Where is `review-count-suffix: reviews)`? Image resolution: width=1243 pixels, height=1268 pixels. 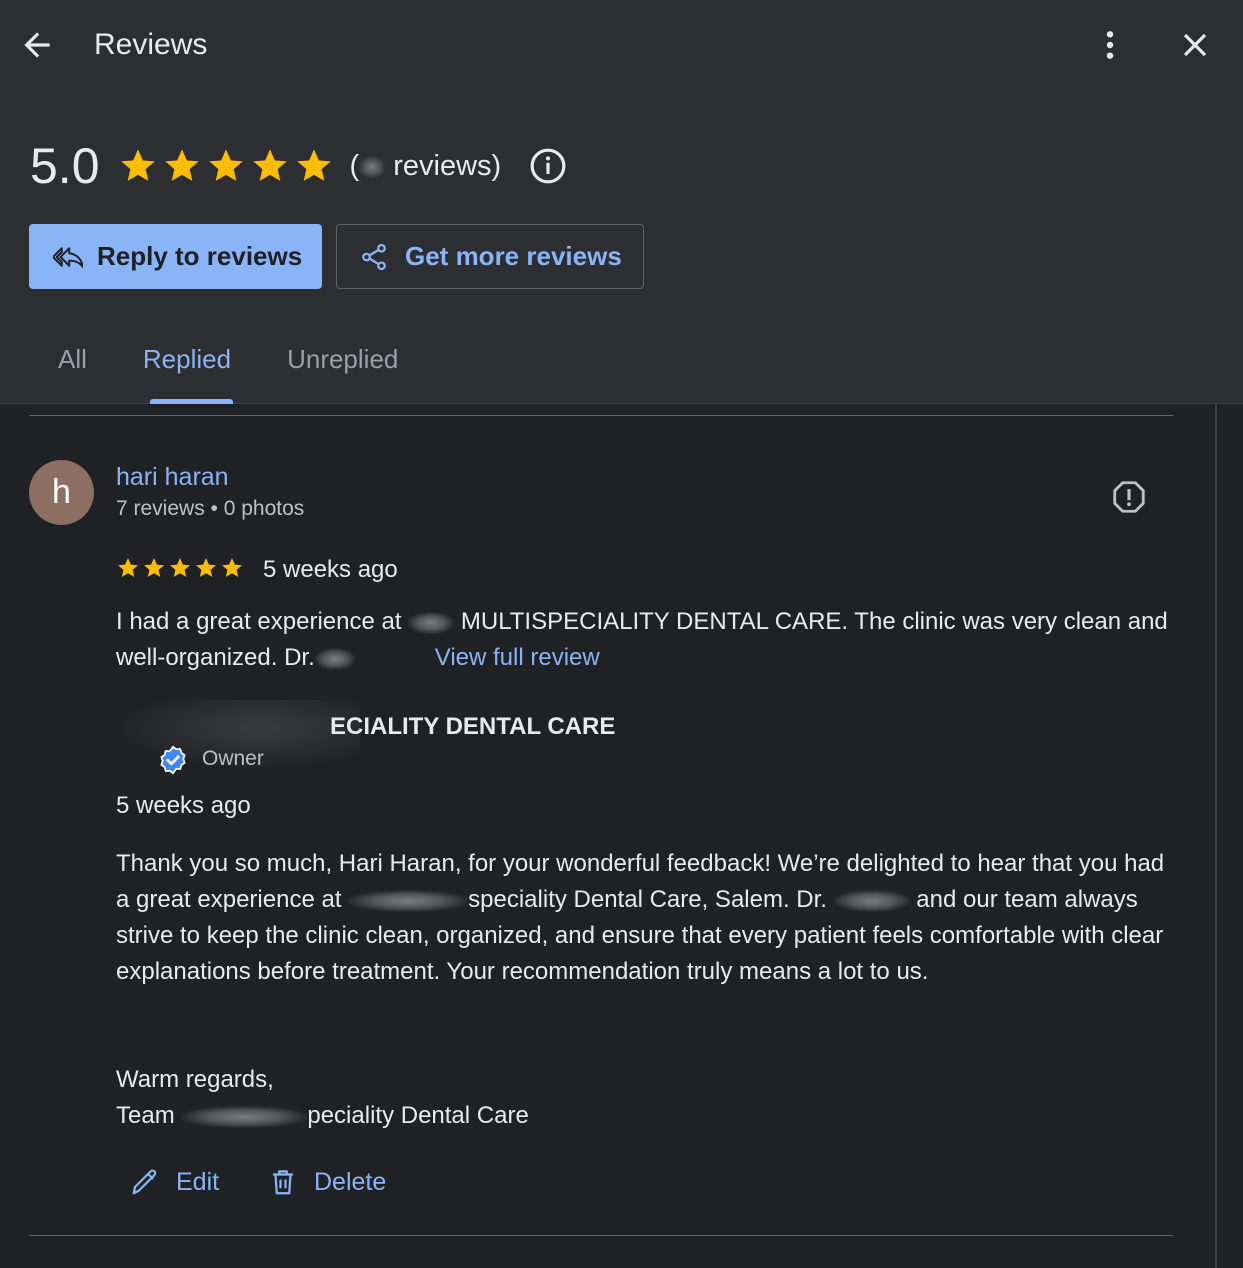 review-count-suffix: reviews) is located at coordinates (443, 165).